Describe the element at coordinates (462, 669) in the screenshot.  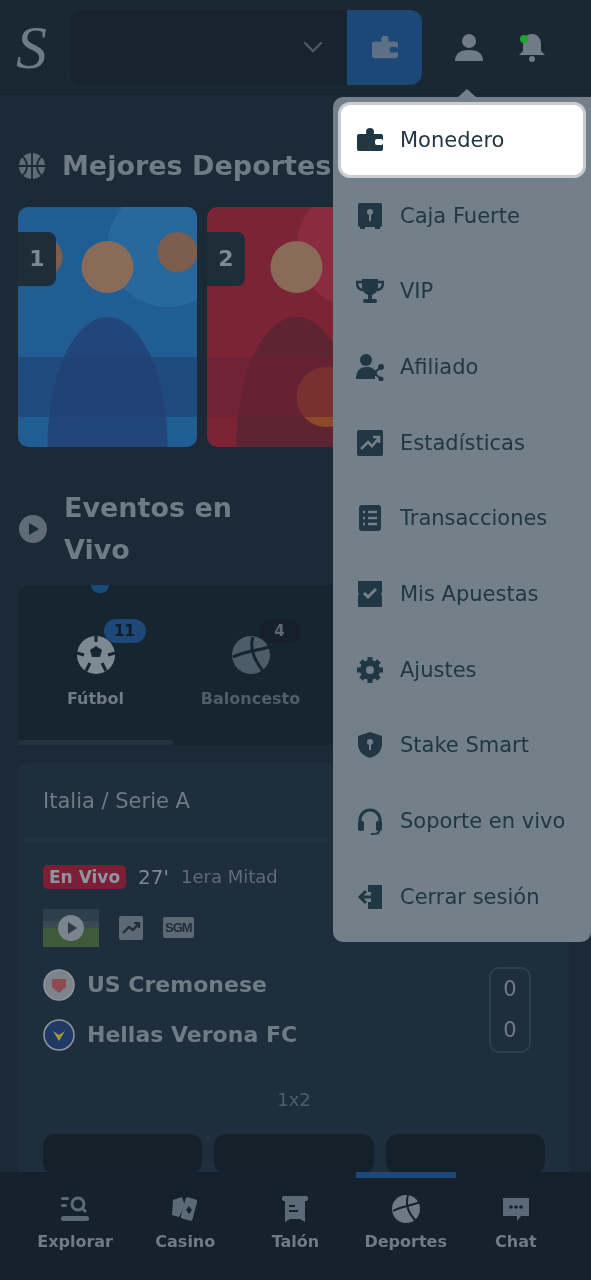
I see `menu-item: Ajustes` at that location.